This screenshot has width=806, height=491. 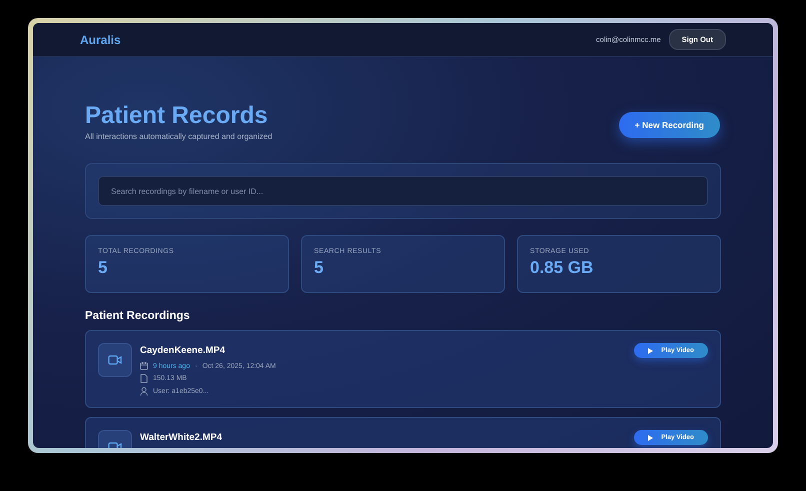 I want to click on app-logo: Auralis, so click(x=100, y=39).